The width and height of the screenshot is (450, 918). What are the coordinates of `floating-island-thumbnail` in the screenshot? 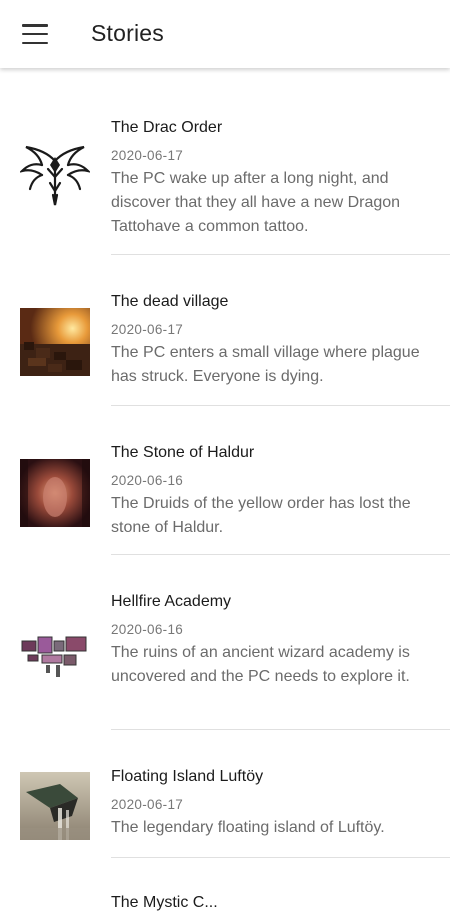 It's located at (55, 806).